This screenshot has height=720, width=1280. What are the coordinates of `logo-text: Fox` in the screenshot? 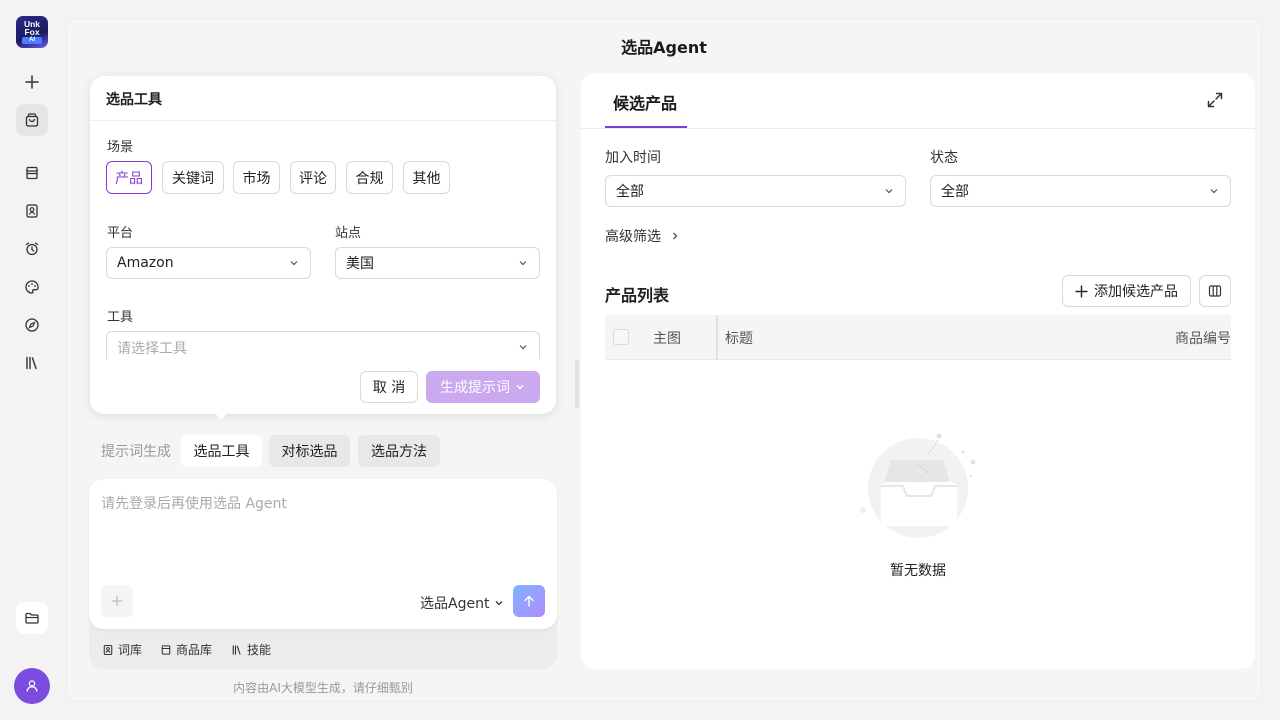 It's located at (32, 32).